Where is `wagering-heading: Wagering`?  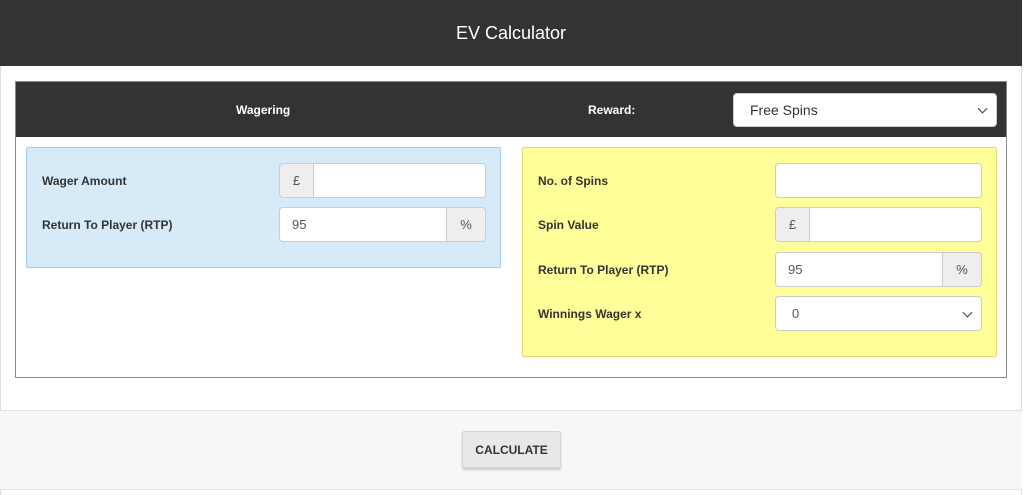 wagering-heading: Wagering is located at coordinates (263, 109).